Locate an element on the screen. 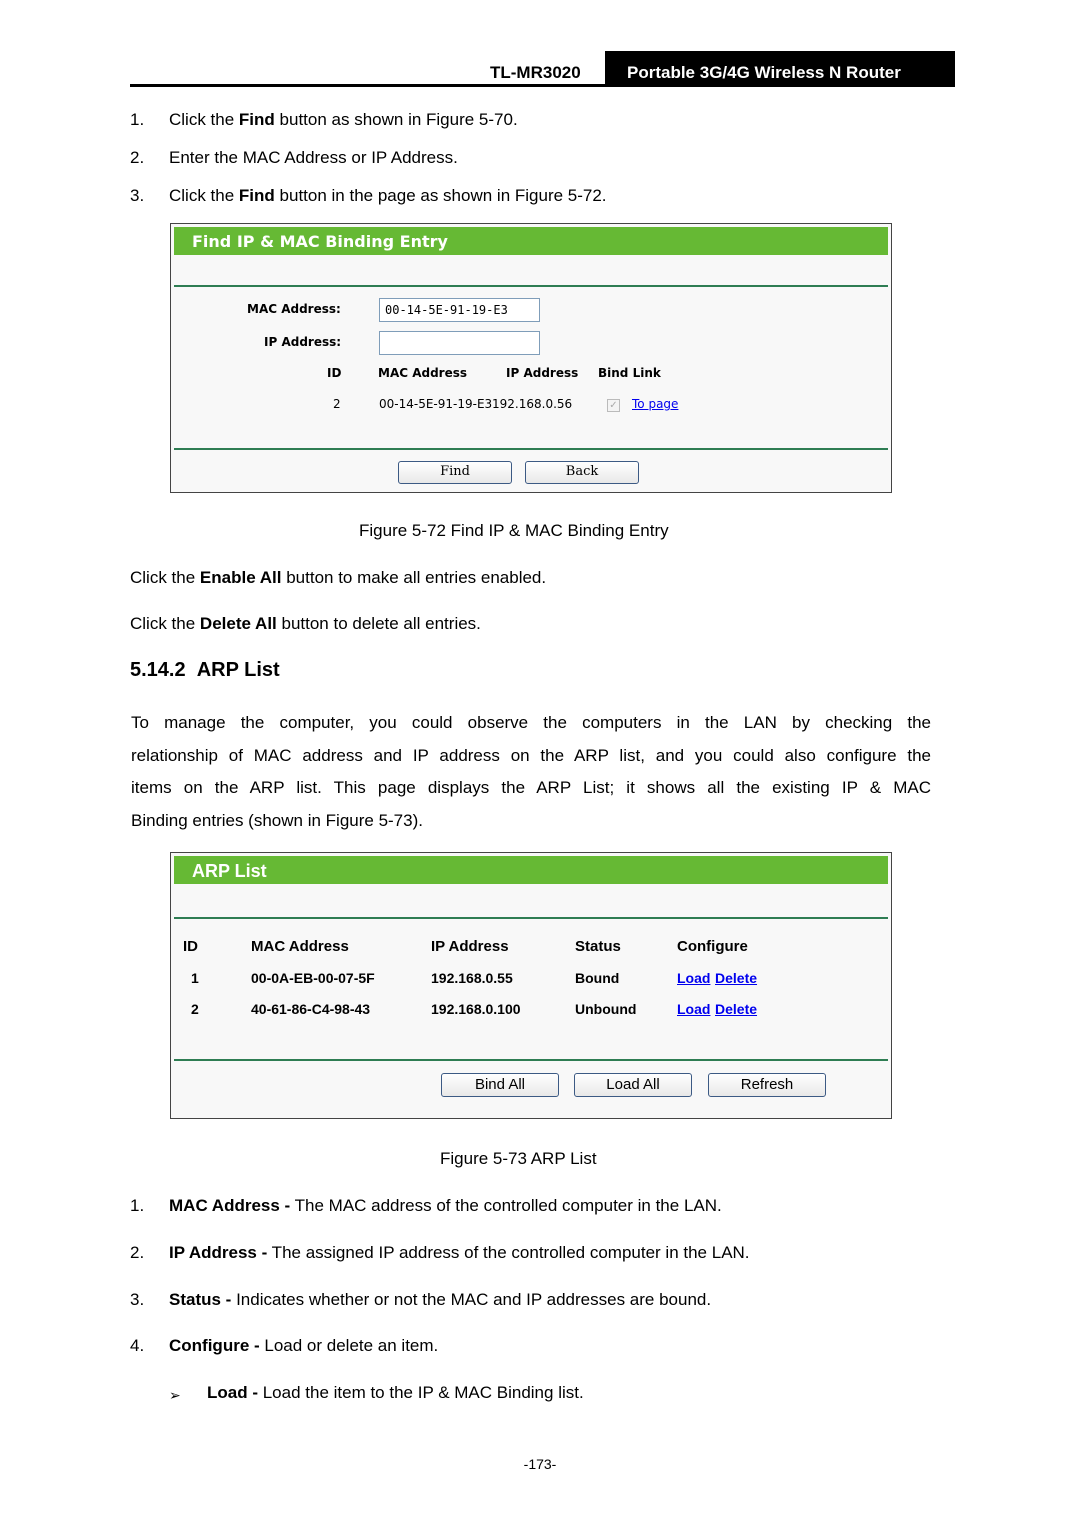  header-rule is located at coordinates (542, 85).